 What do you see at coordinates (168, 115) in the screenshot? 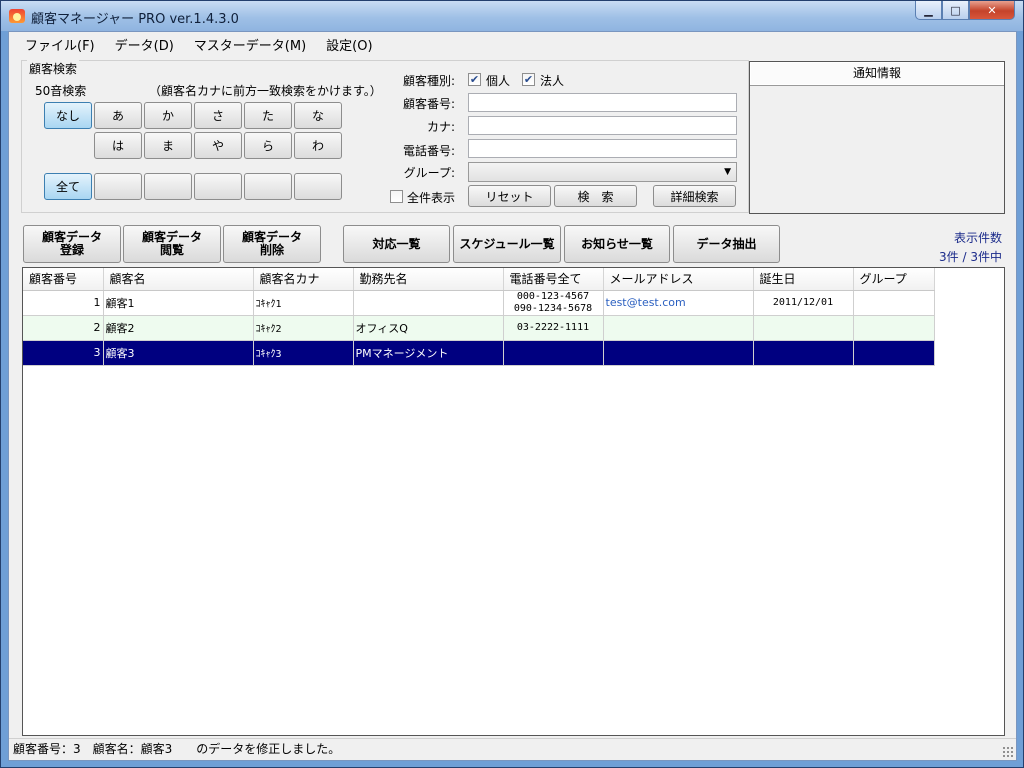
I see `kana-button-ka: か` at bounding box center [168, 115].